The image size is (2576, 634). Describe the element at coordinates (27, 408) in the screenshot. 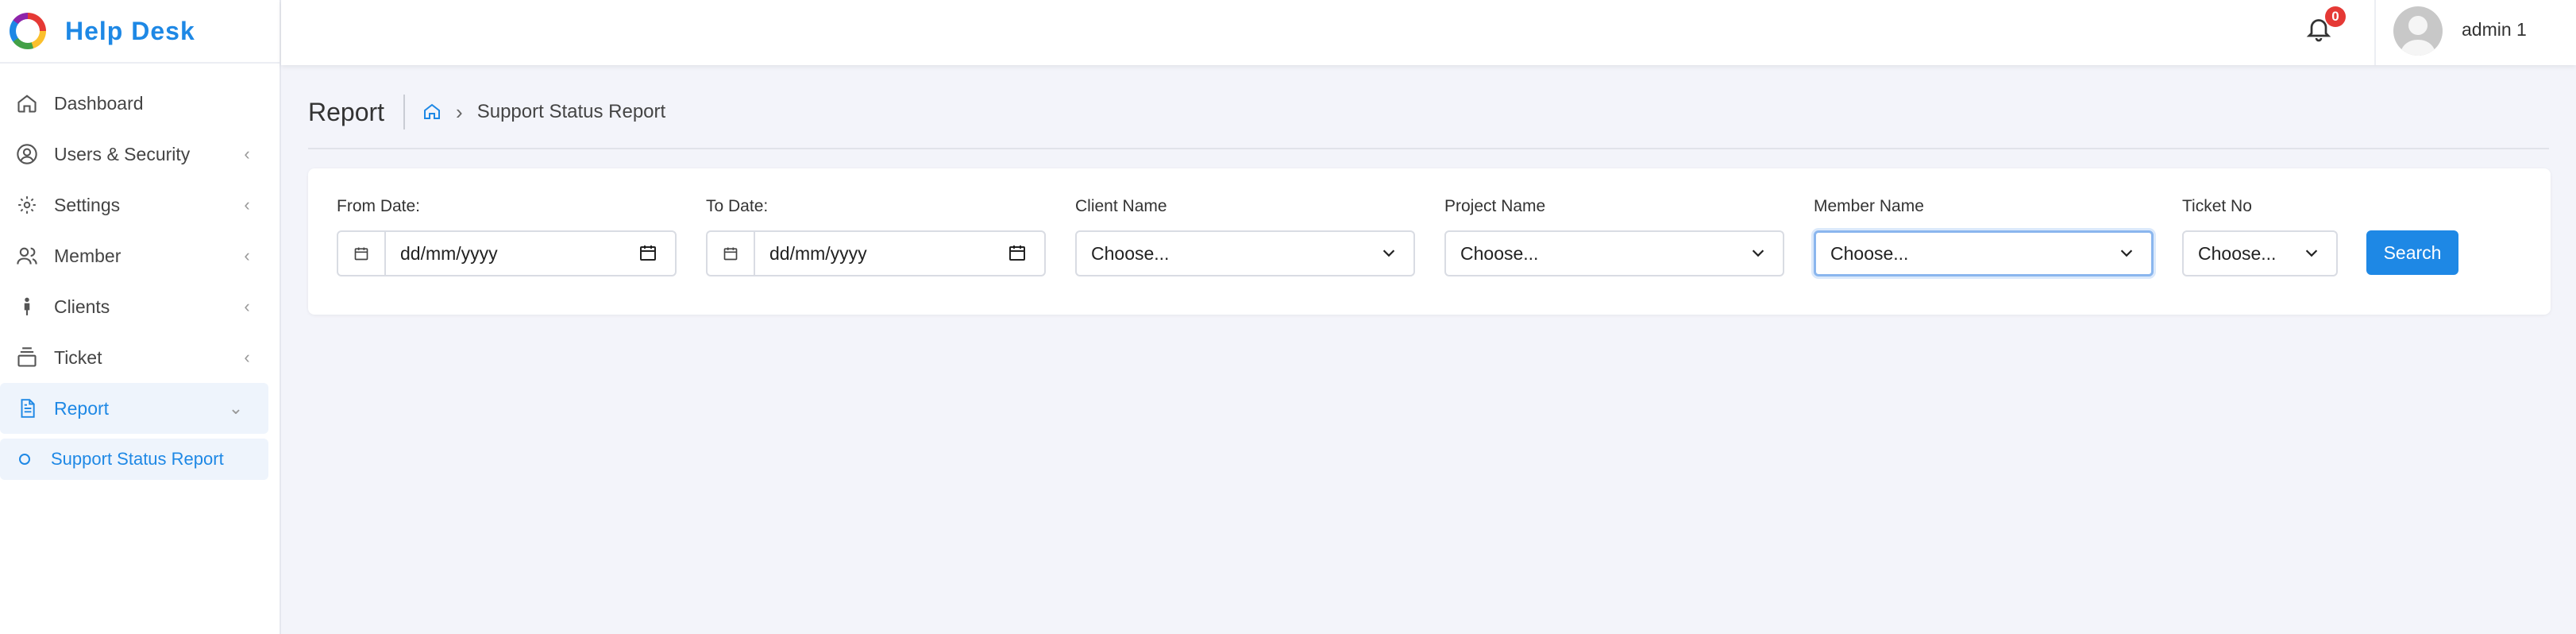

I see `document-icon` at that location.